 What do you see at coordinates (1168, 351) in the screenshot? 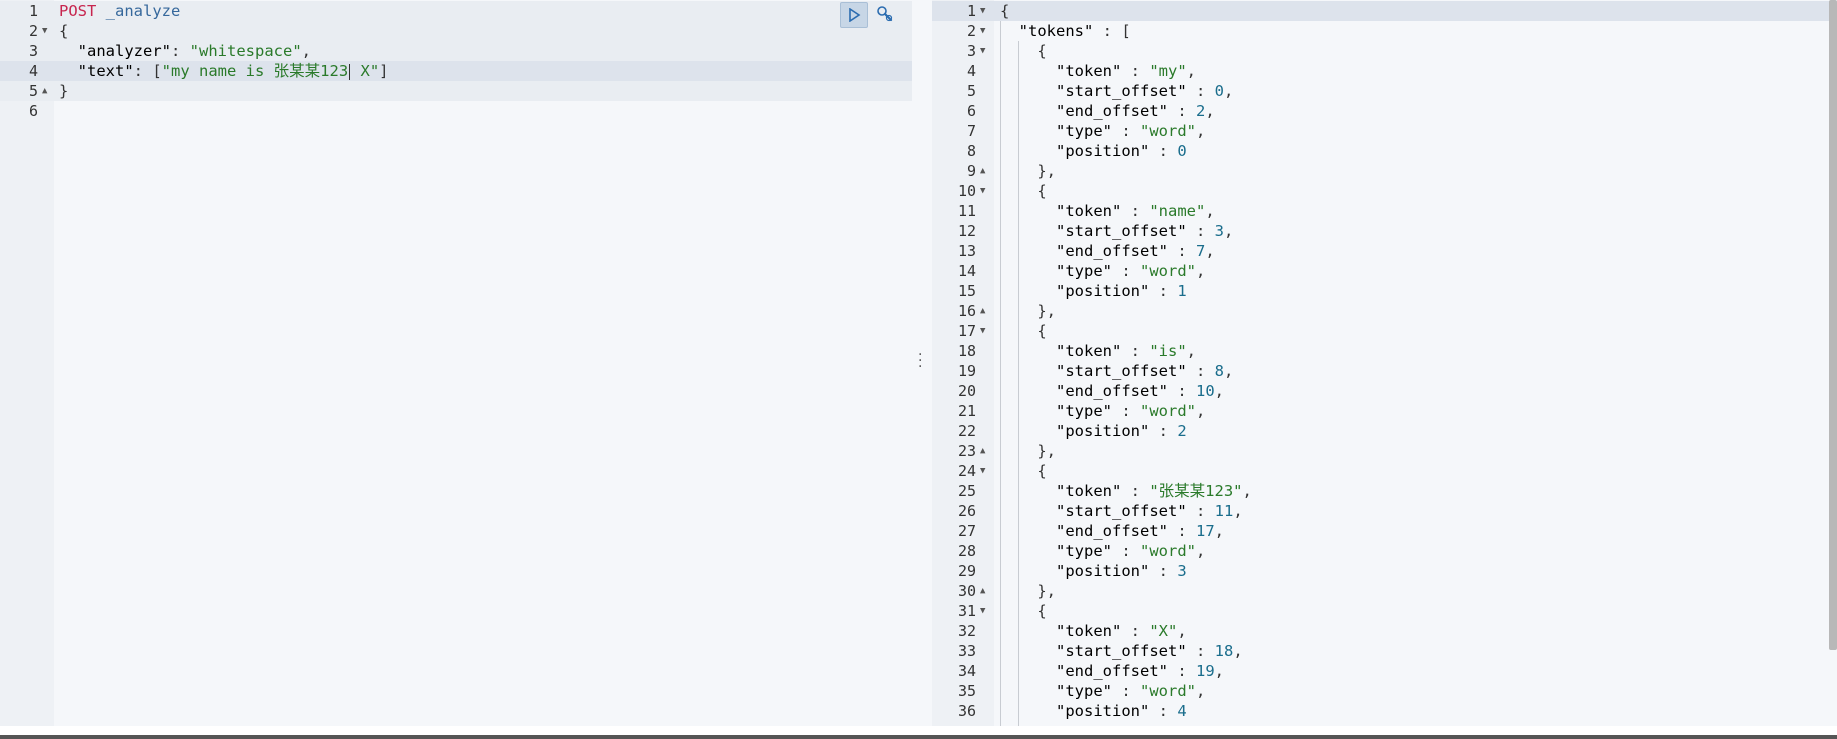
I see `token-value: "is"` at bounding box center [1168, 351].